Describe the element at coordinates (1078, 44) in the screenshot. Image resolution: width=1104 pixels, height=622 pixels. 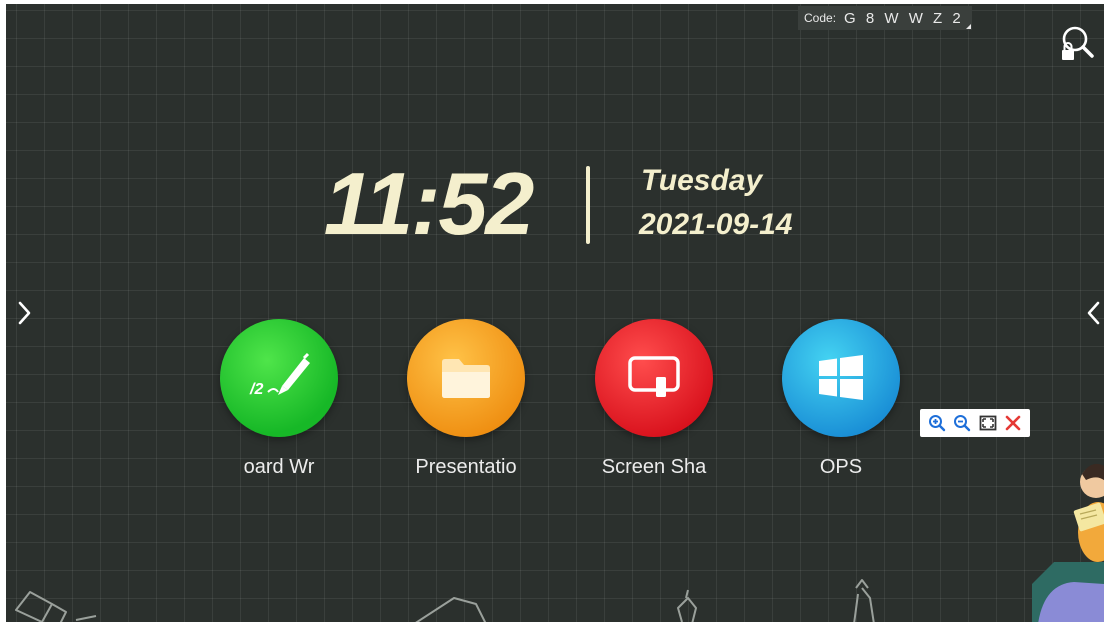
I see `search-lock-icon` at that location.